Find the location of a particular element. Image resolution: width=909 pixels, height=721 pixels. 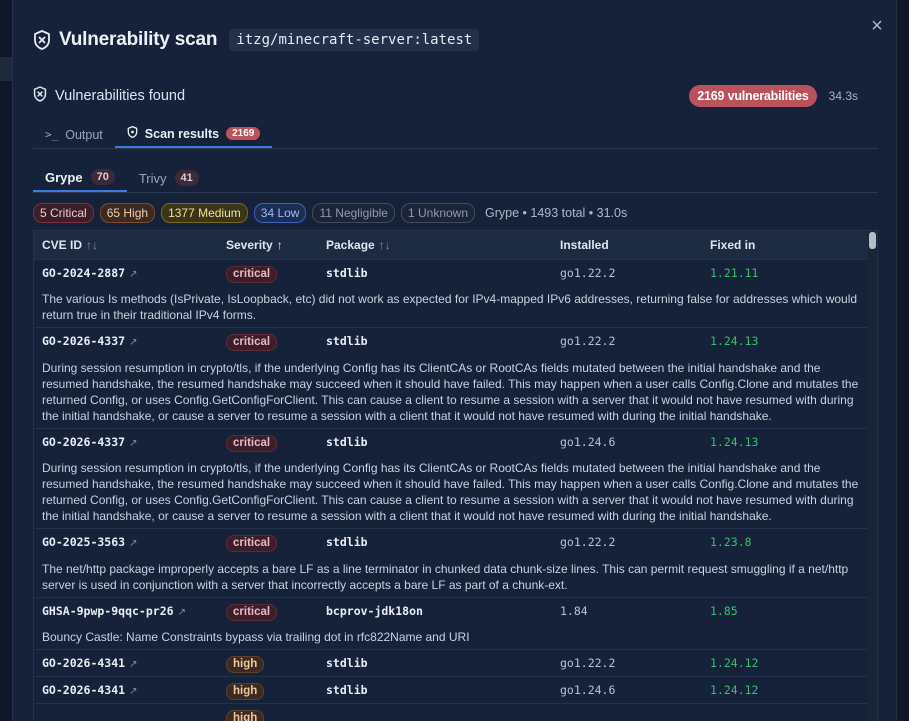

scan-results-count-badge: 2169 is located at coordinates (243, 133).